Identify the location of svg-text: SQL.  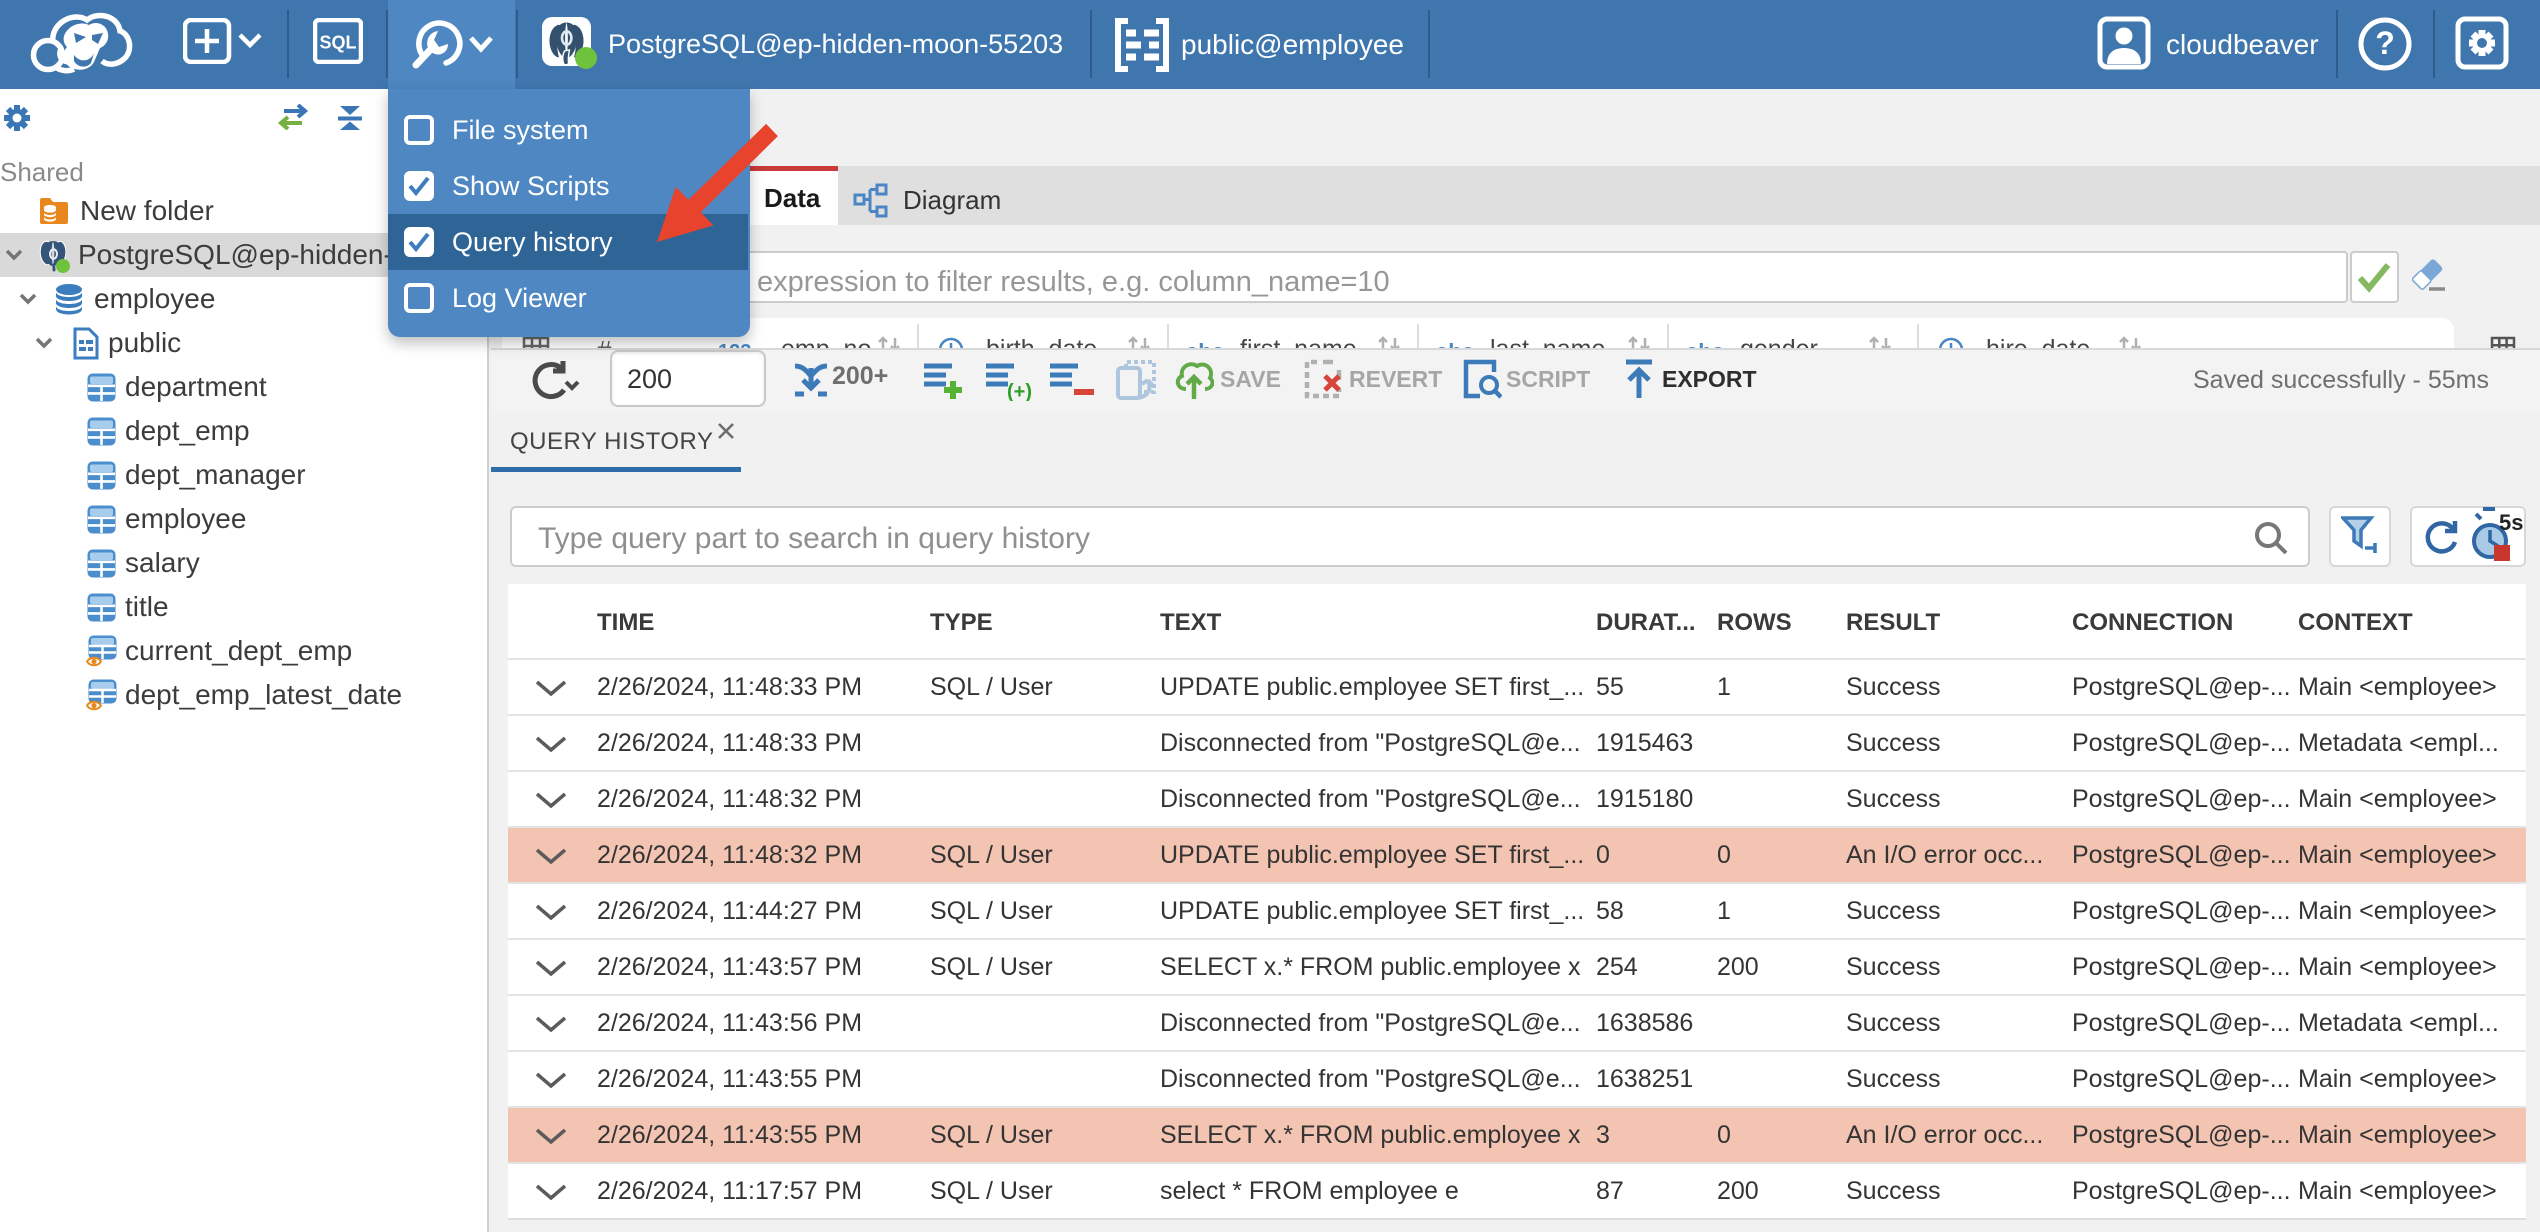
(337, 43).